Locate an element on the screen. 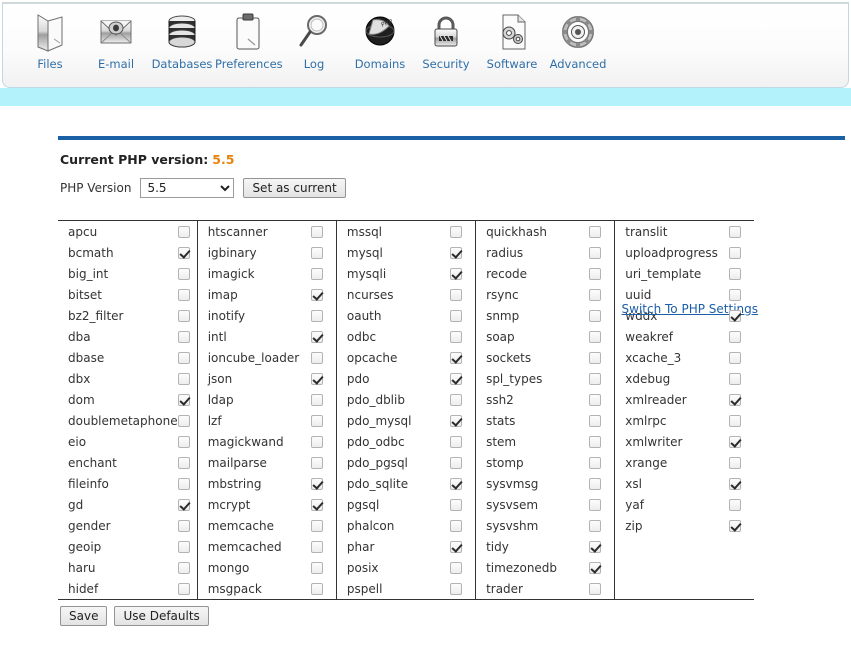  extension-checkbox-geoip is located at coordinates (184, 547).